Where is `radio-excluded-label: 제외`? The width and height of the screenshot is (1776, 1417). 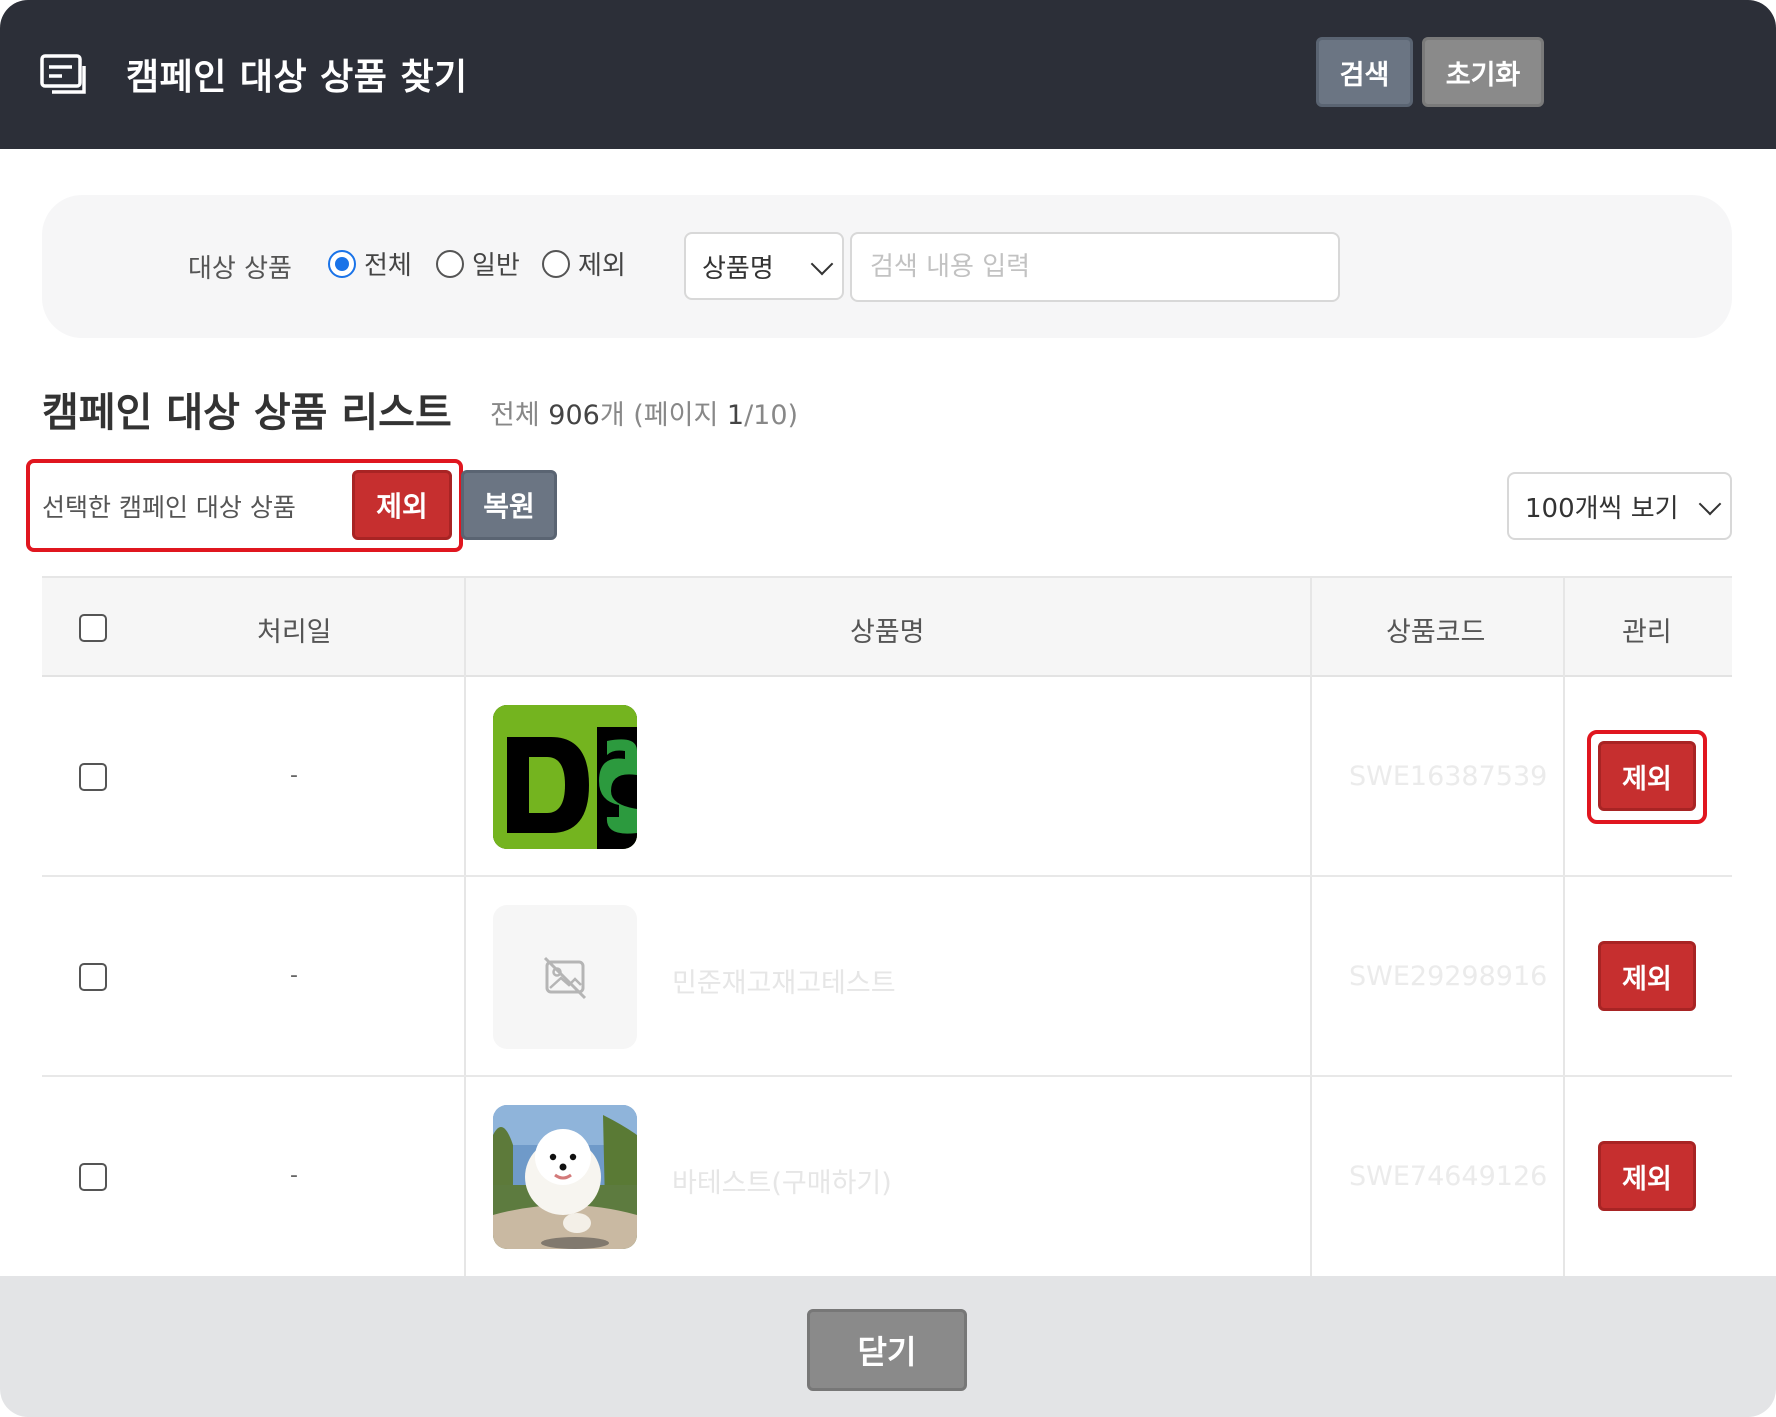
radio-excluded-label: 제외 is located at coordinates (602, 266).